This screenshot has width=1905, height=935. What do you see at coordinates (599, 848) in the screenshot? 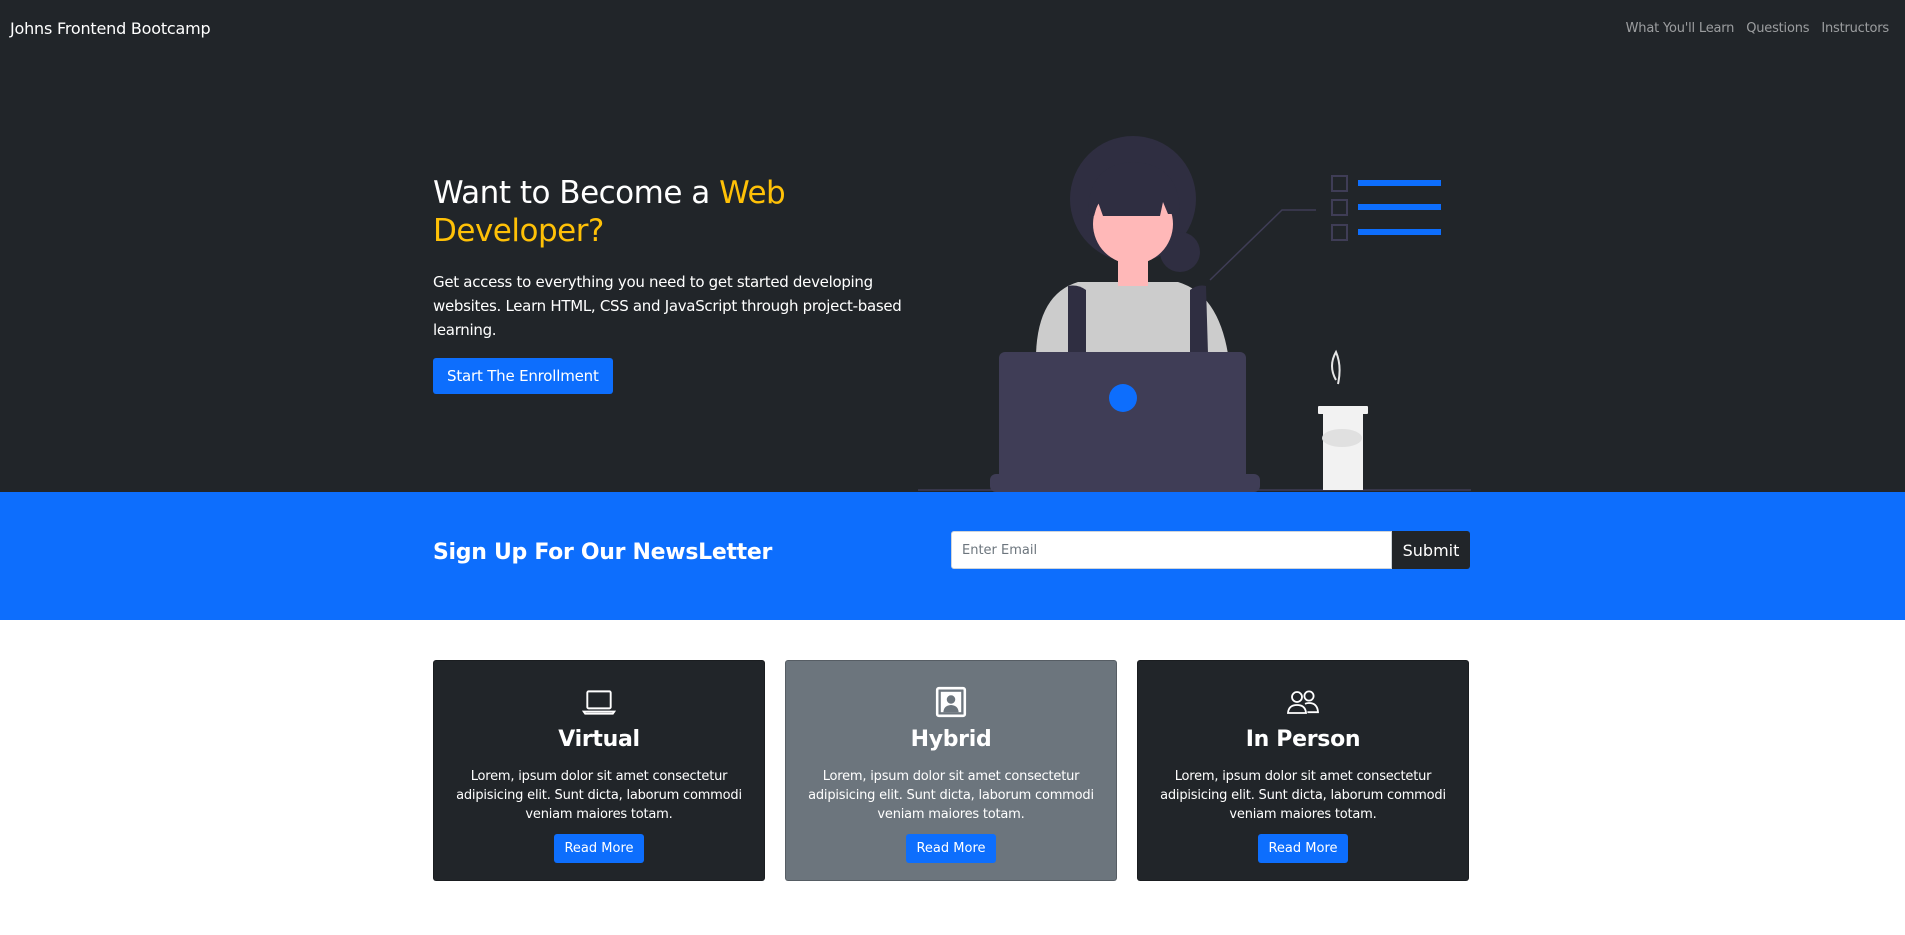
I see `read-more-button-virtual: Read More` at bounding box center [599, 848].